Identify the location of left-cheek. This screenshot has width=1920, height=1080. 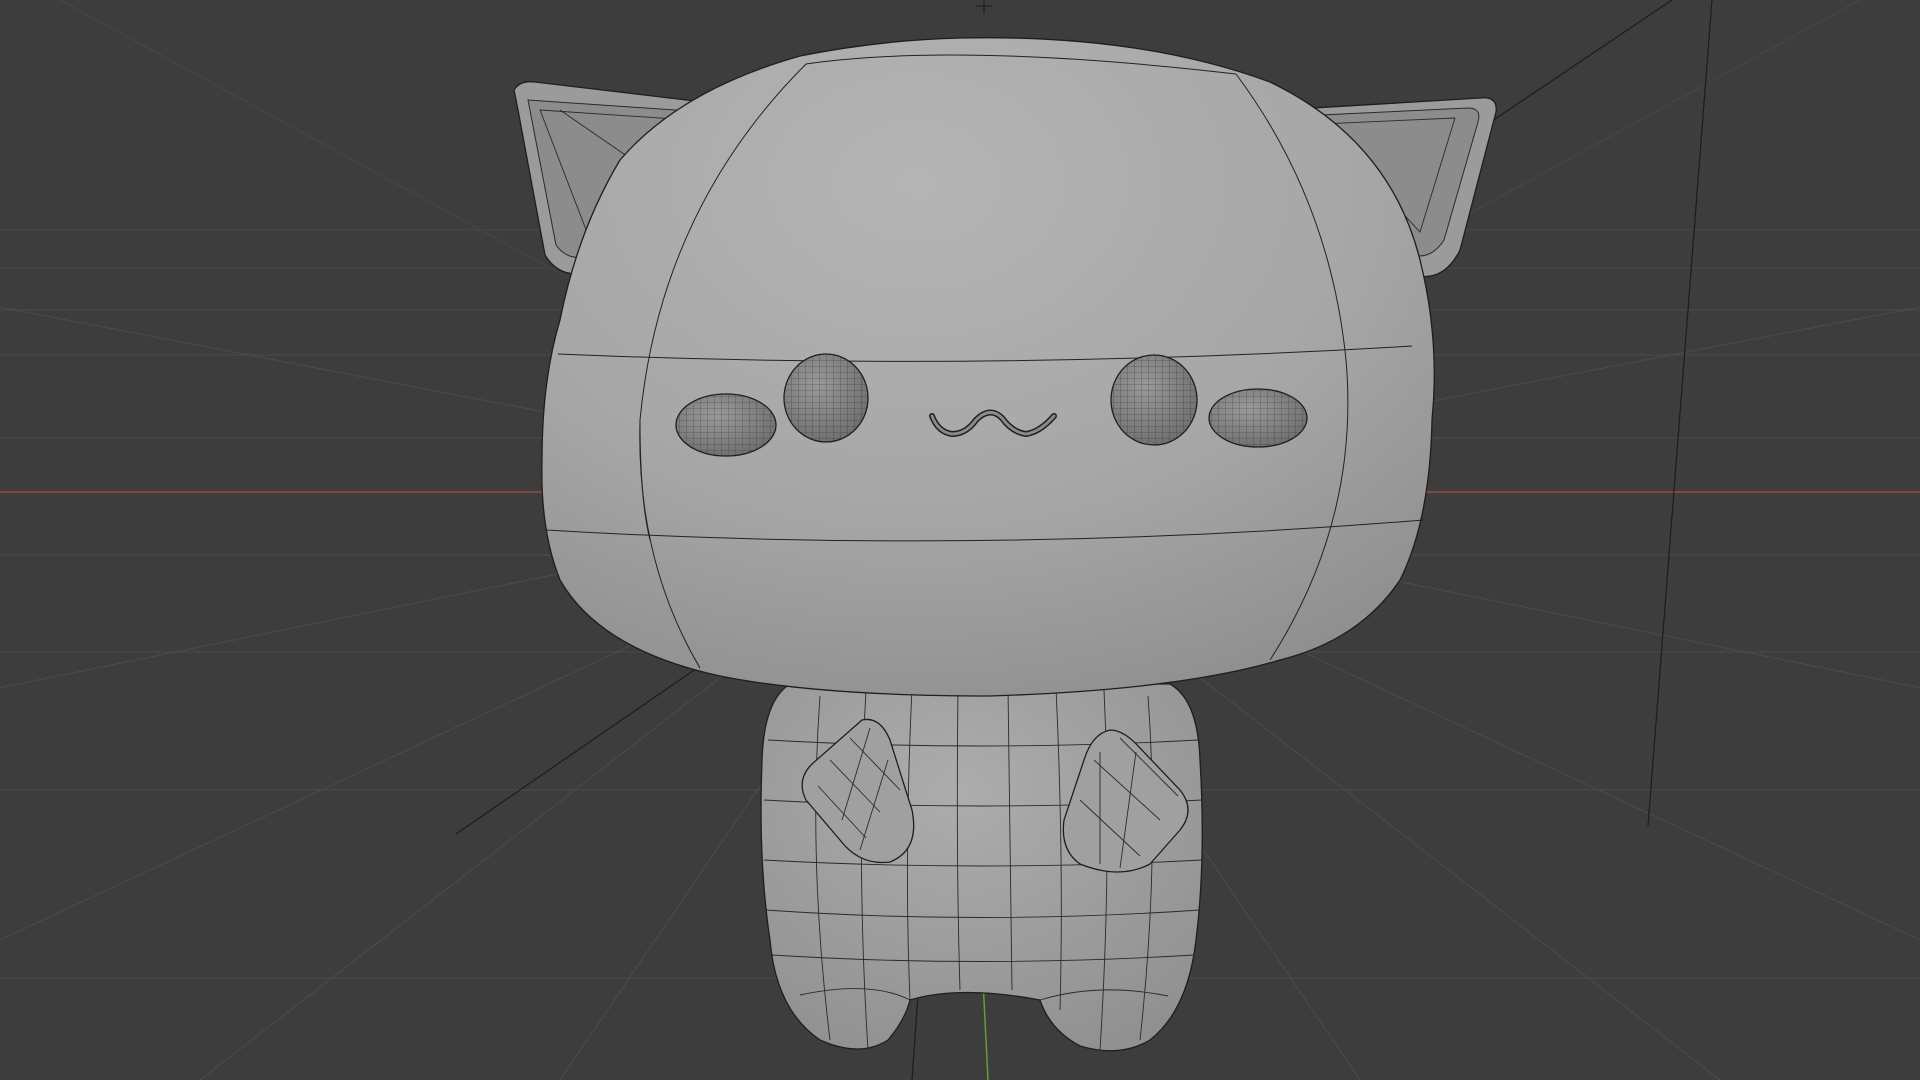
(726, 425).